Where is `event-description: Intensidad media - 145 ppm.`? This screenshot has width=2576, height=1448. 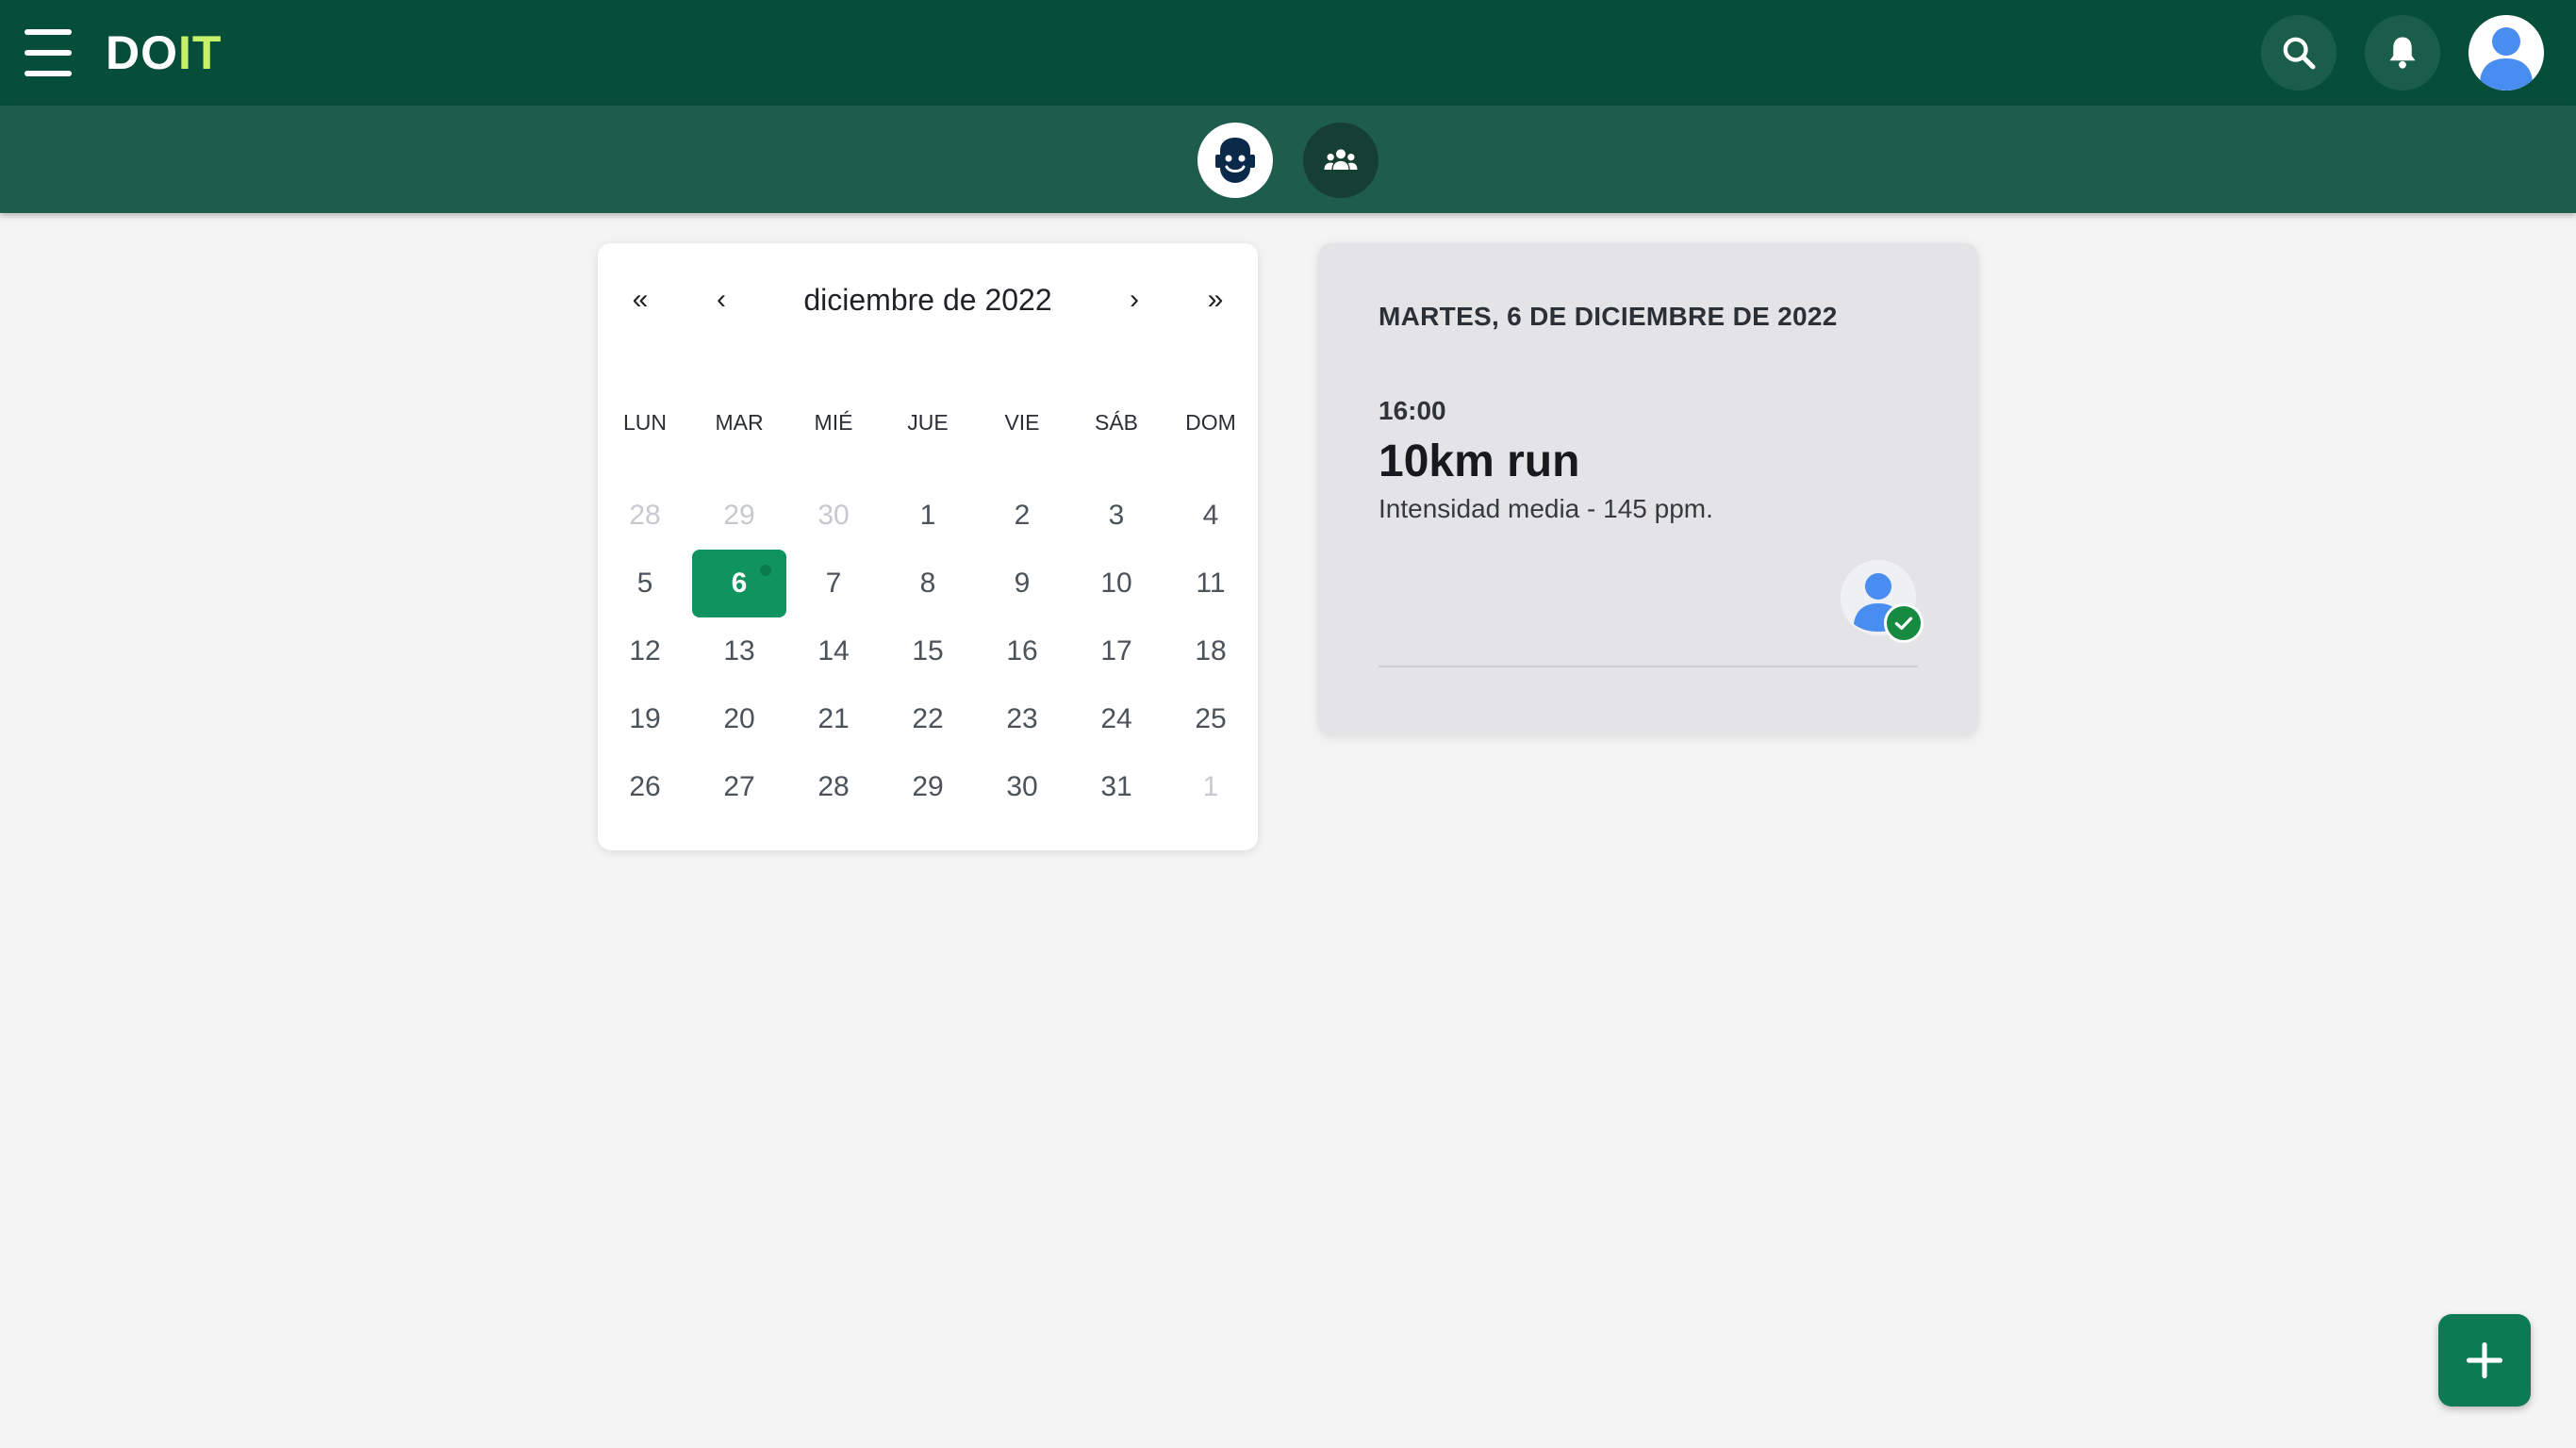
event-description: Intensidad media - 145 ppm. is located at coordinates (1546, 509).